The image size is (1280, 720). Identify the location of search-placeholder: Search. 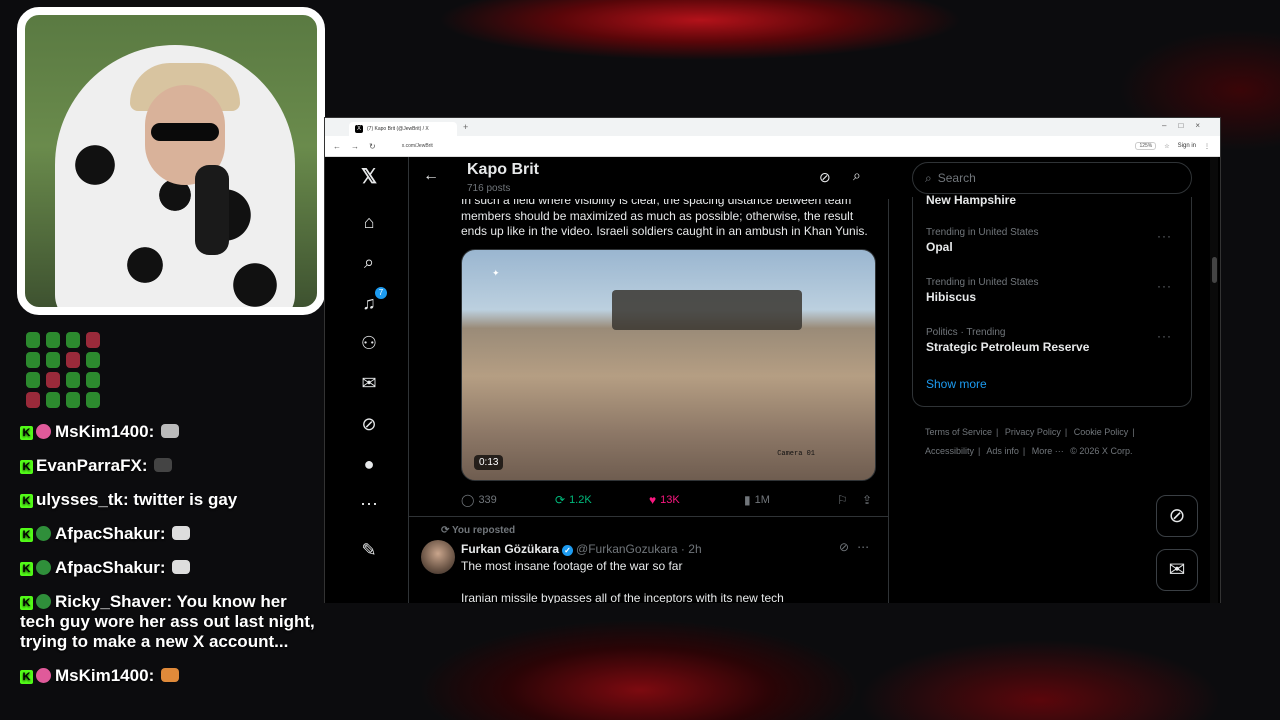
(956, 178).